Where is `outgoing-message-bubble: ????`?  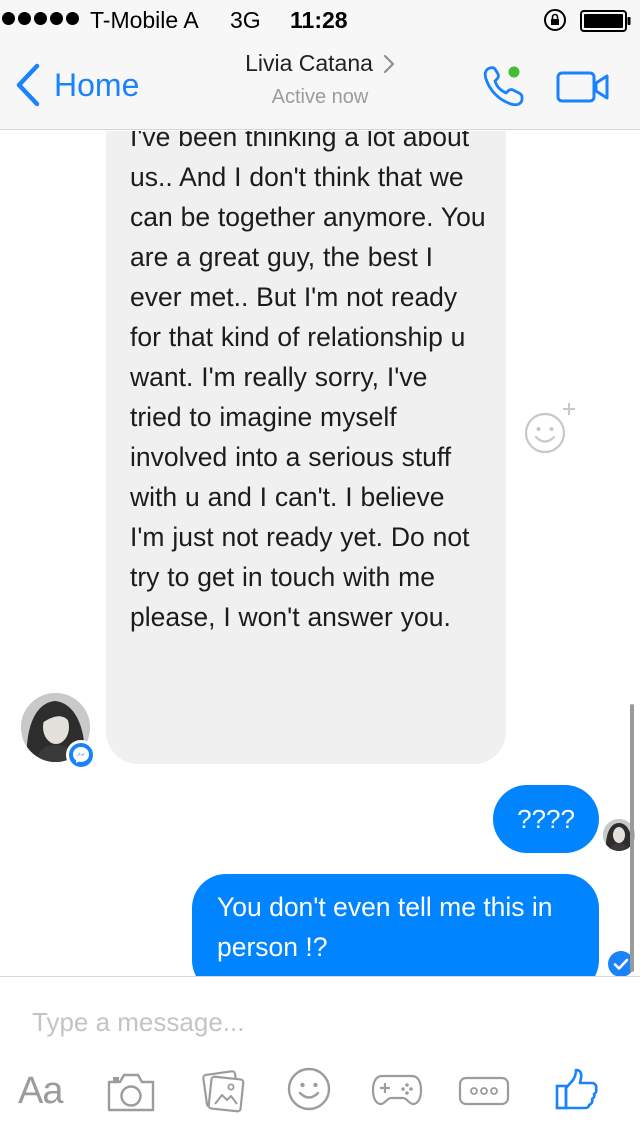
outgoing-message-bubble: ???? is located at coordinates (546, 819).